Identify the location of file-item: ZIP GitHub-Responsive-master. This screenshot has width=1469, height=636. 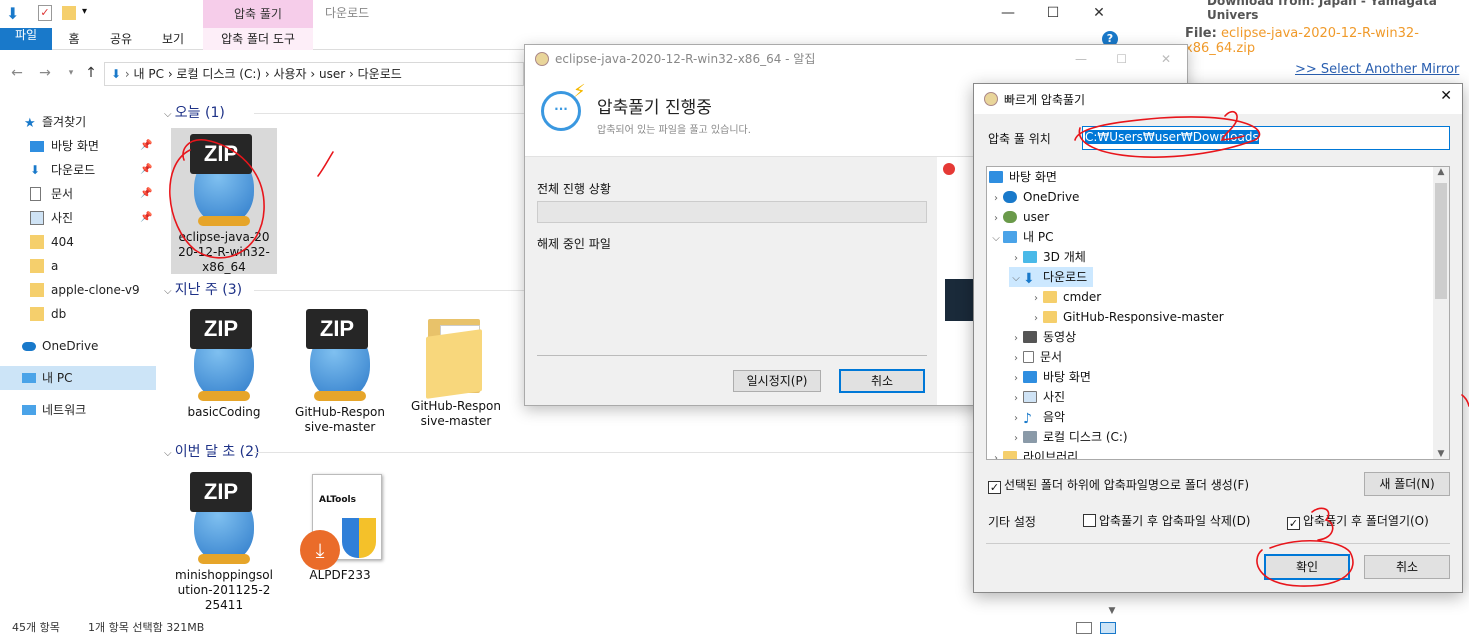
(340, 369).